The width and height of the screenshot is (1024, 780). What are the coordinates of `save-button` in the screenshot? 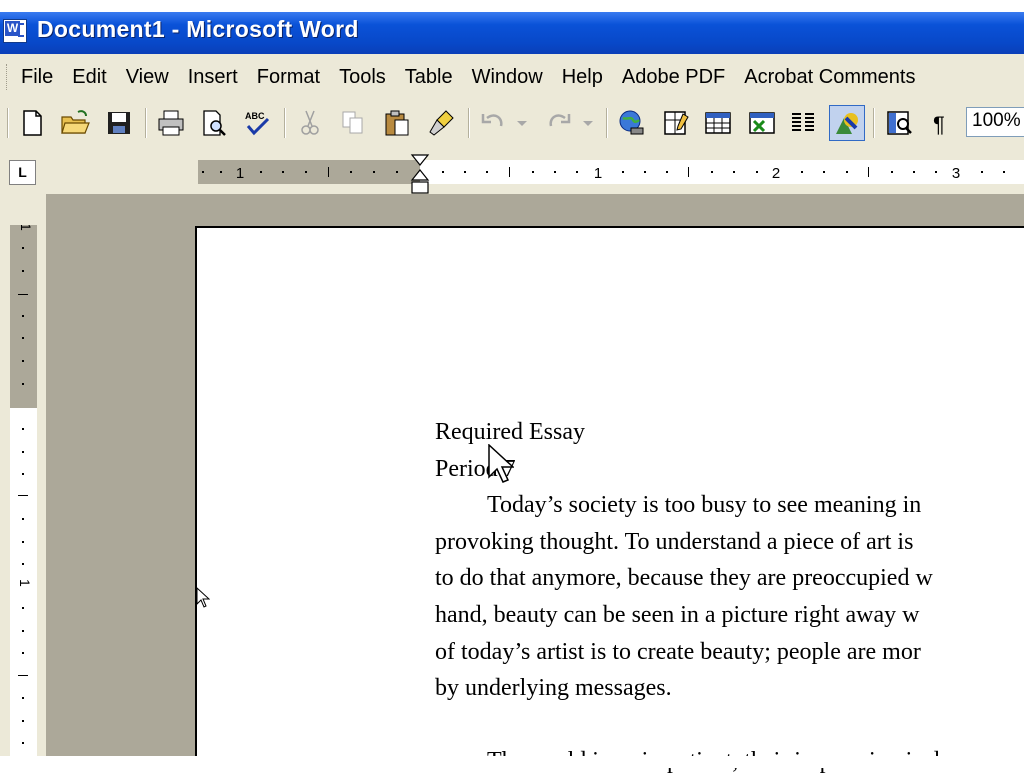 It's located at (119, 123).